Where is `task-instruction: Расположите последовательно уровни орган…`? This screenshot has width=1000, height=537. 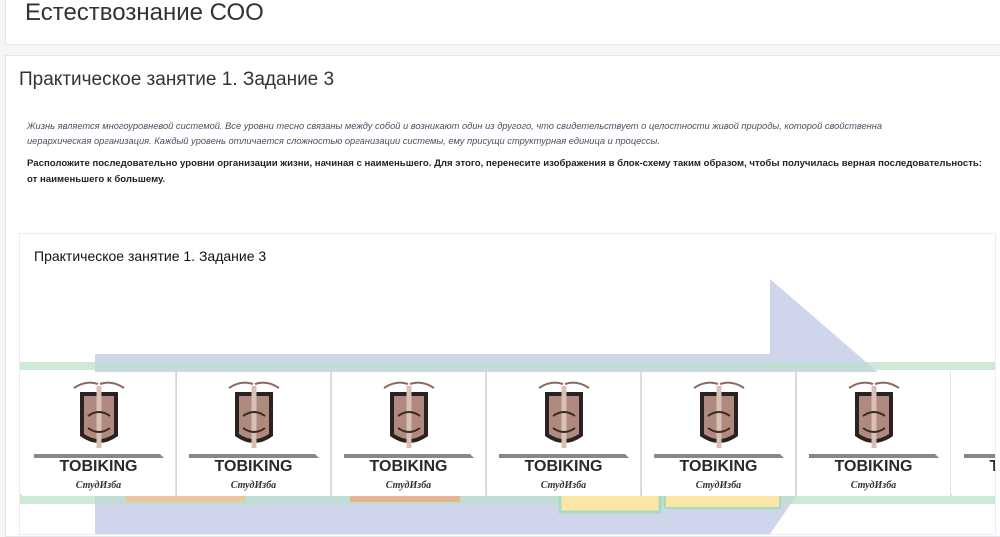
task-instruction: Расположите последовательно уровни орган… is located at coordinates (504, 171).